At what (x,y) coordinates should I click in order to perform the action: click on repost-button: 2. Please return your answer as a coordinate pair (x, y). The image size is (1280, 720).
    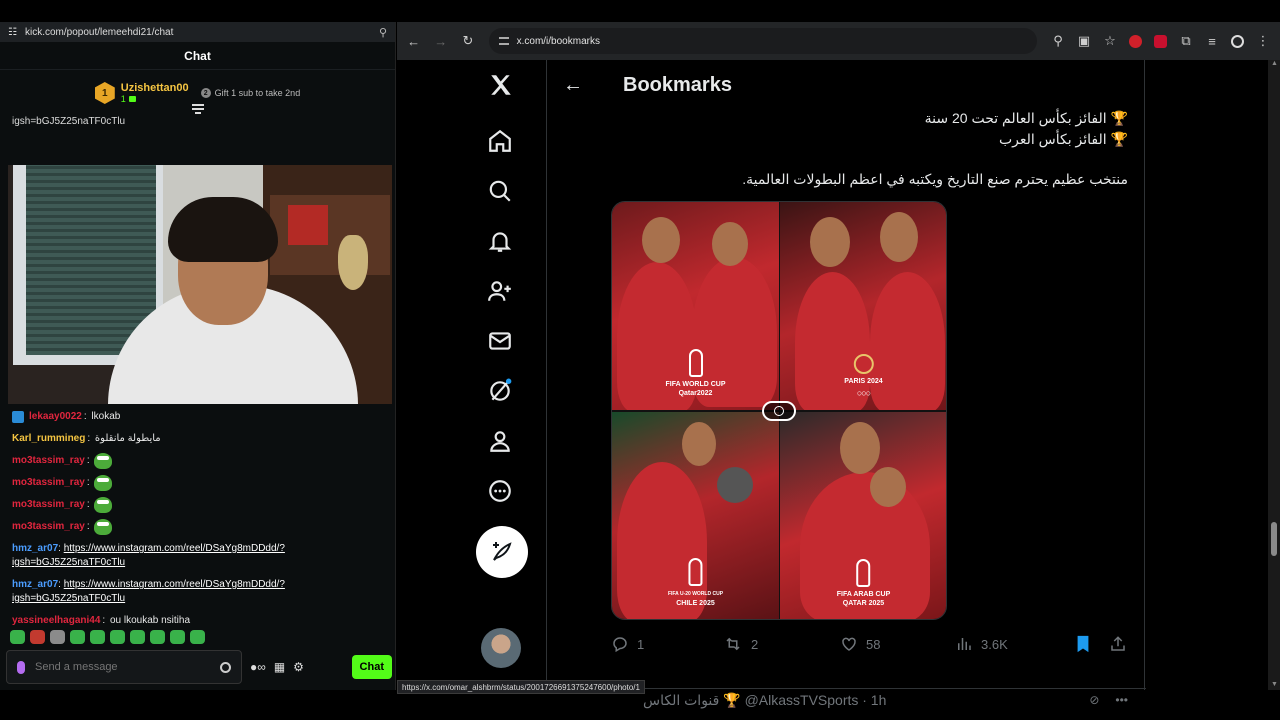
    Looking at the image, I should click on (781, 644).